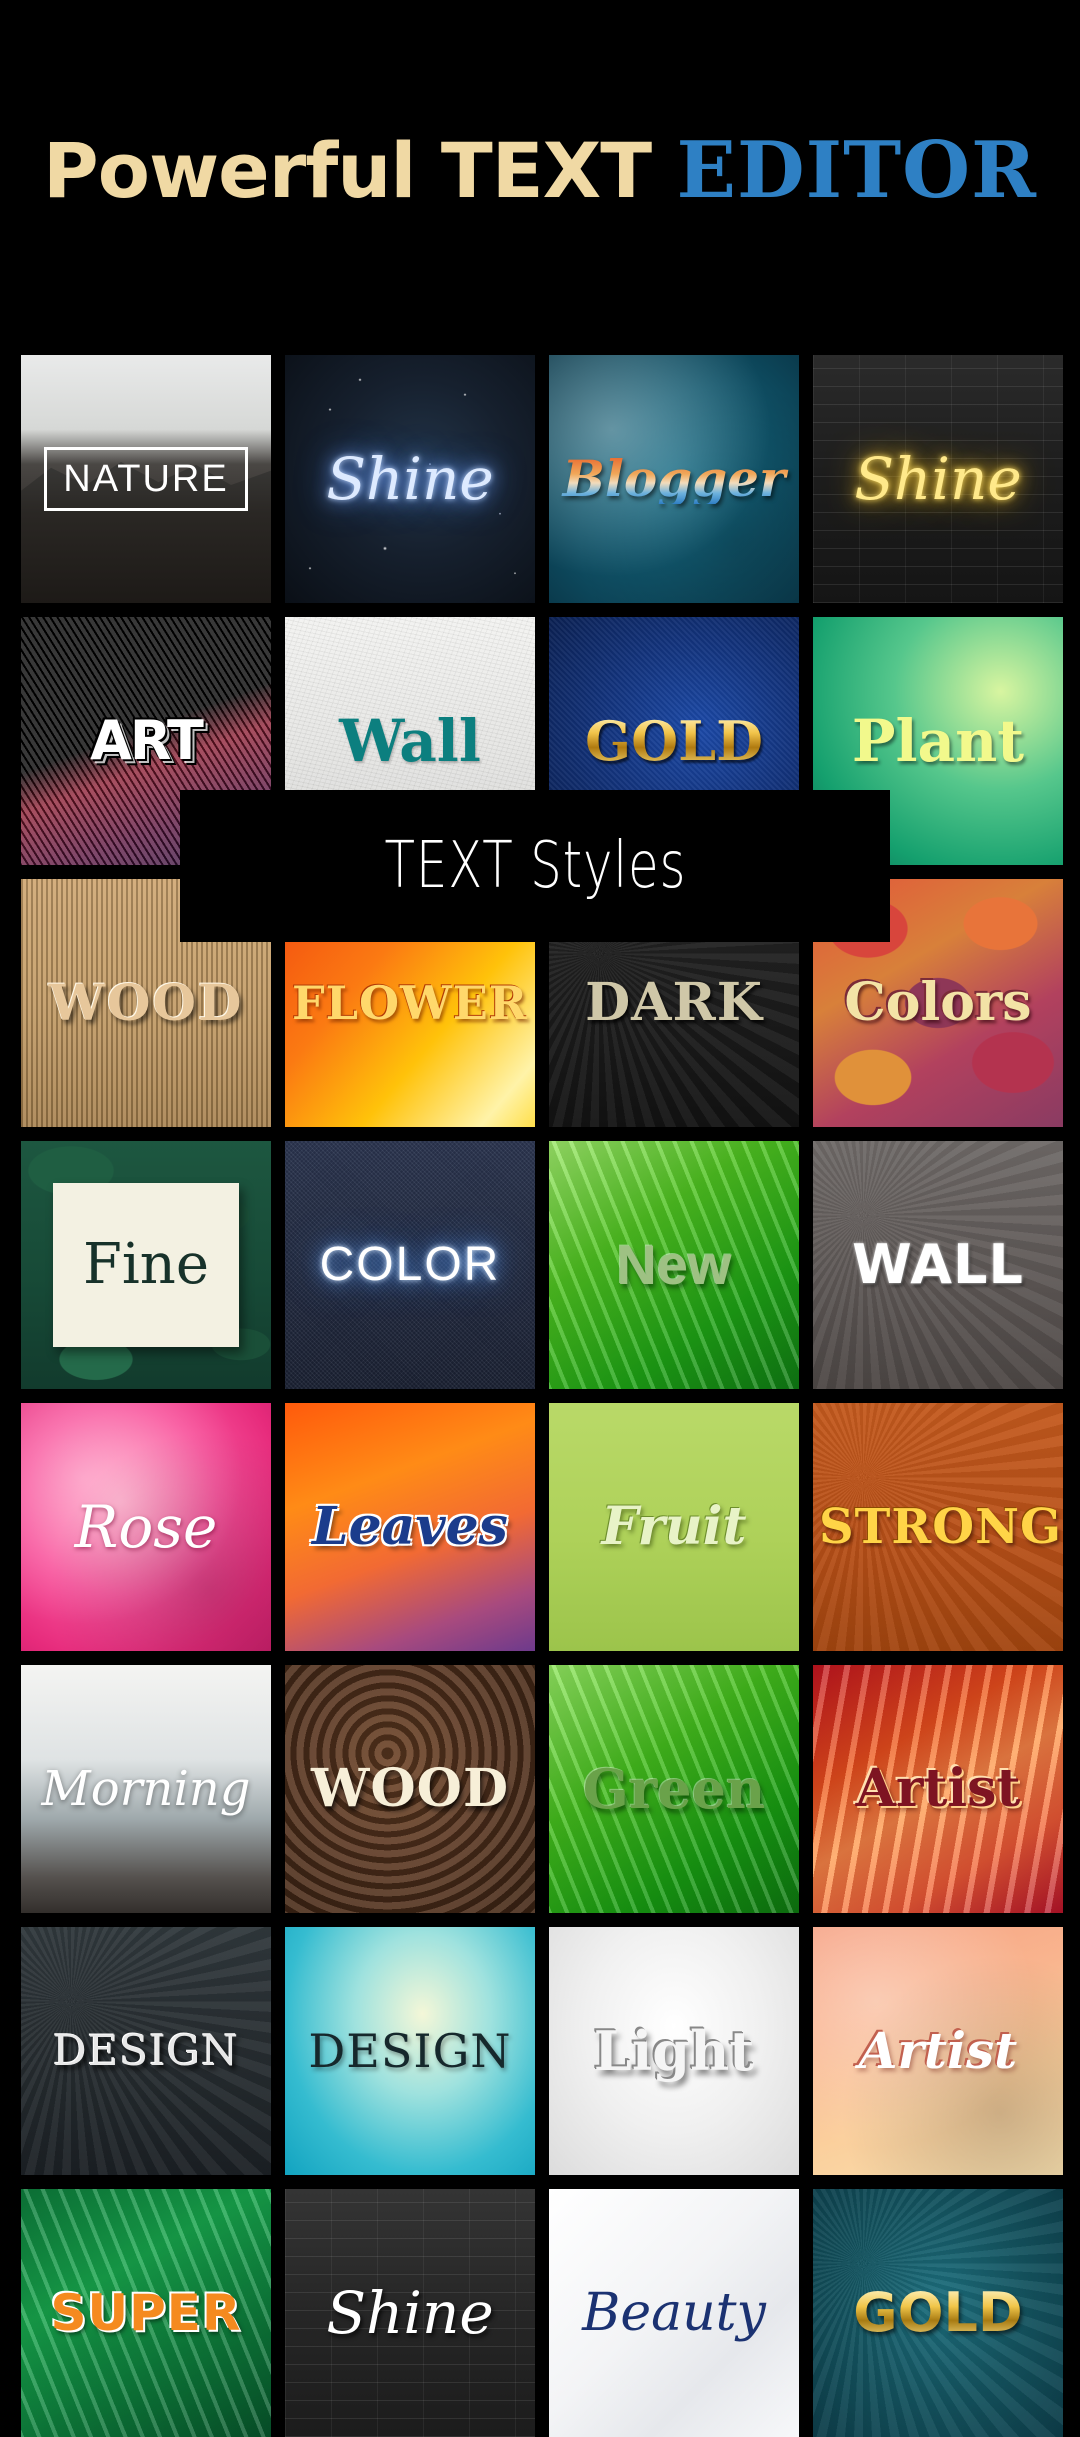  I want to click on page-title-word-editor: EDITOR, so click(856, 170).